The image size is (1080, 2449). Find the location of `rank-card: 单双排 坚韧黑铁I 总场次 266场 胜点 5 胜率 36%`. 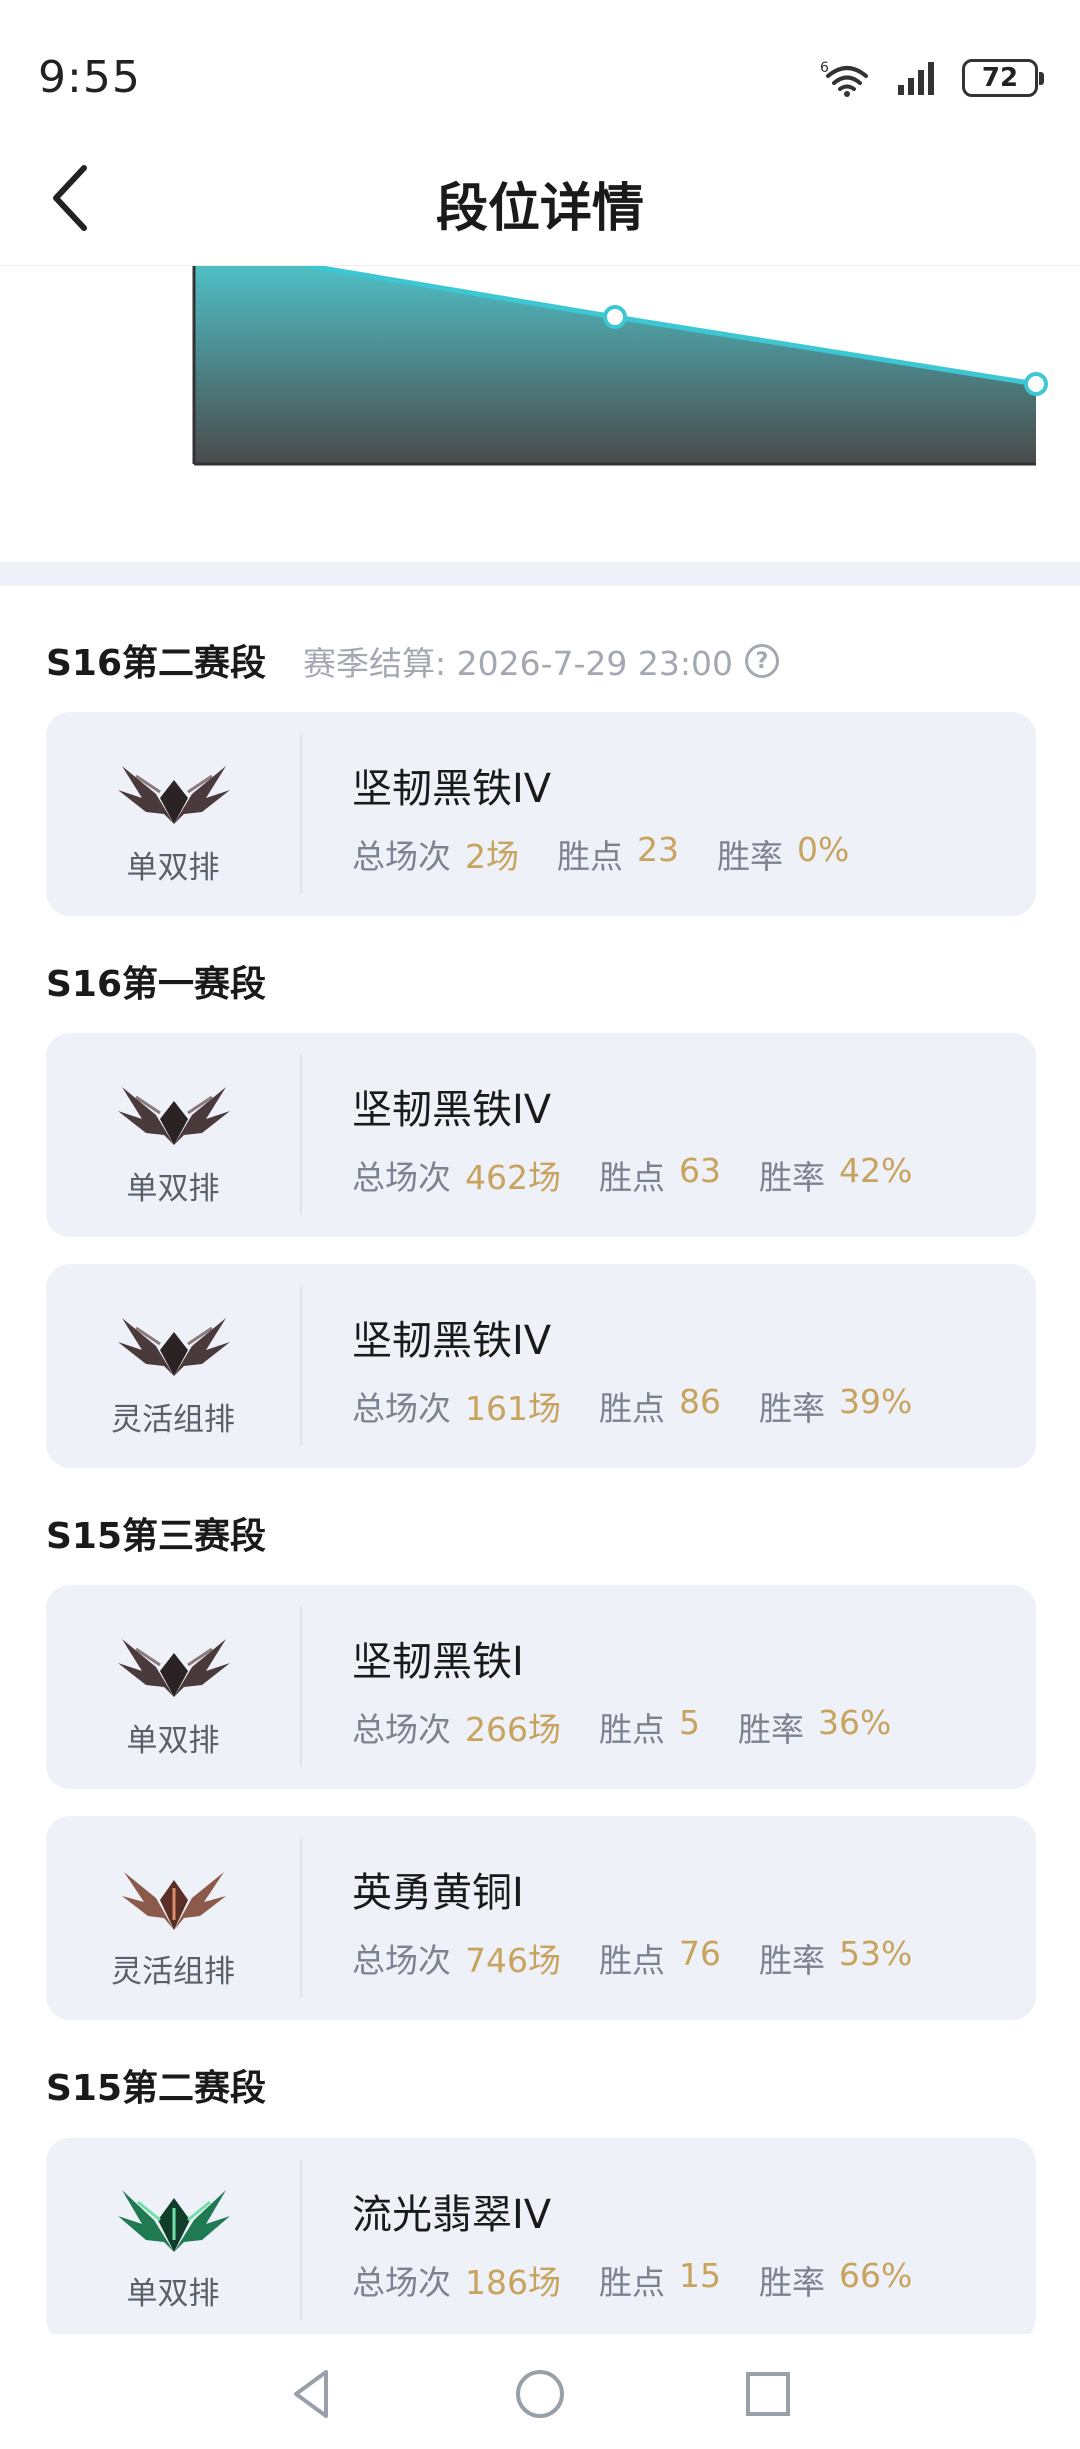

rank-card: 单双排 坚韧黑铁I 总场次 266场 胜点 5 胜率 36% is located at coordinates (541, 1687).